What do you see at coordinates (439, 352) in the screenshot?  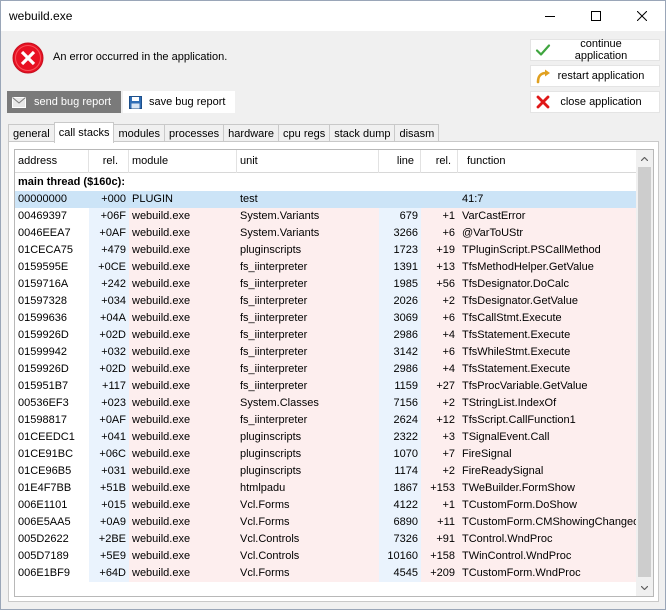 I see `line-rel-cell: +6` at bounding box center [439, 352].